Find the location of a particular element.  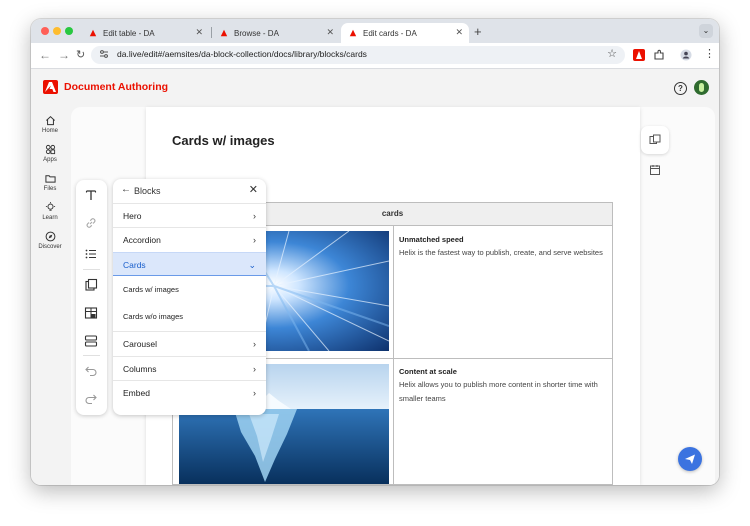

block-item-label: Cards is located at coordinates (134, 265).